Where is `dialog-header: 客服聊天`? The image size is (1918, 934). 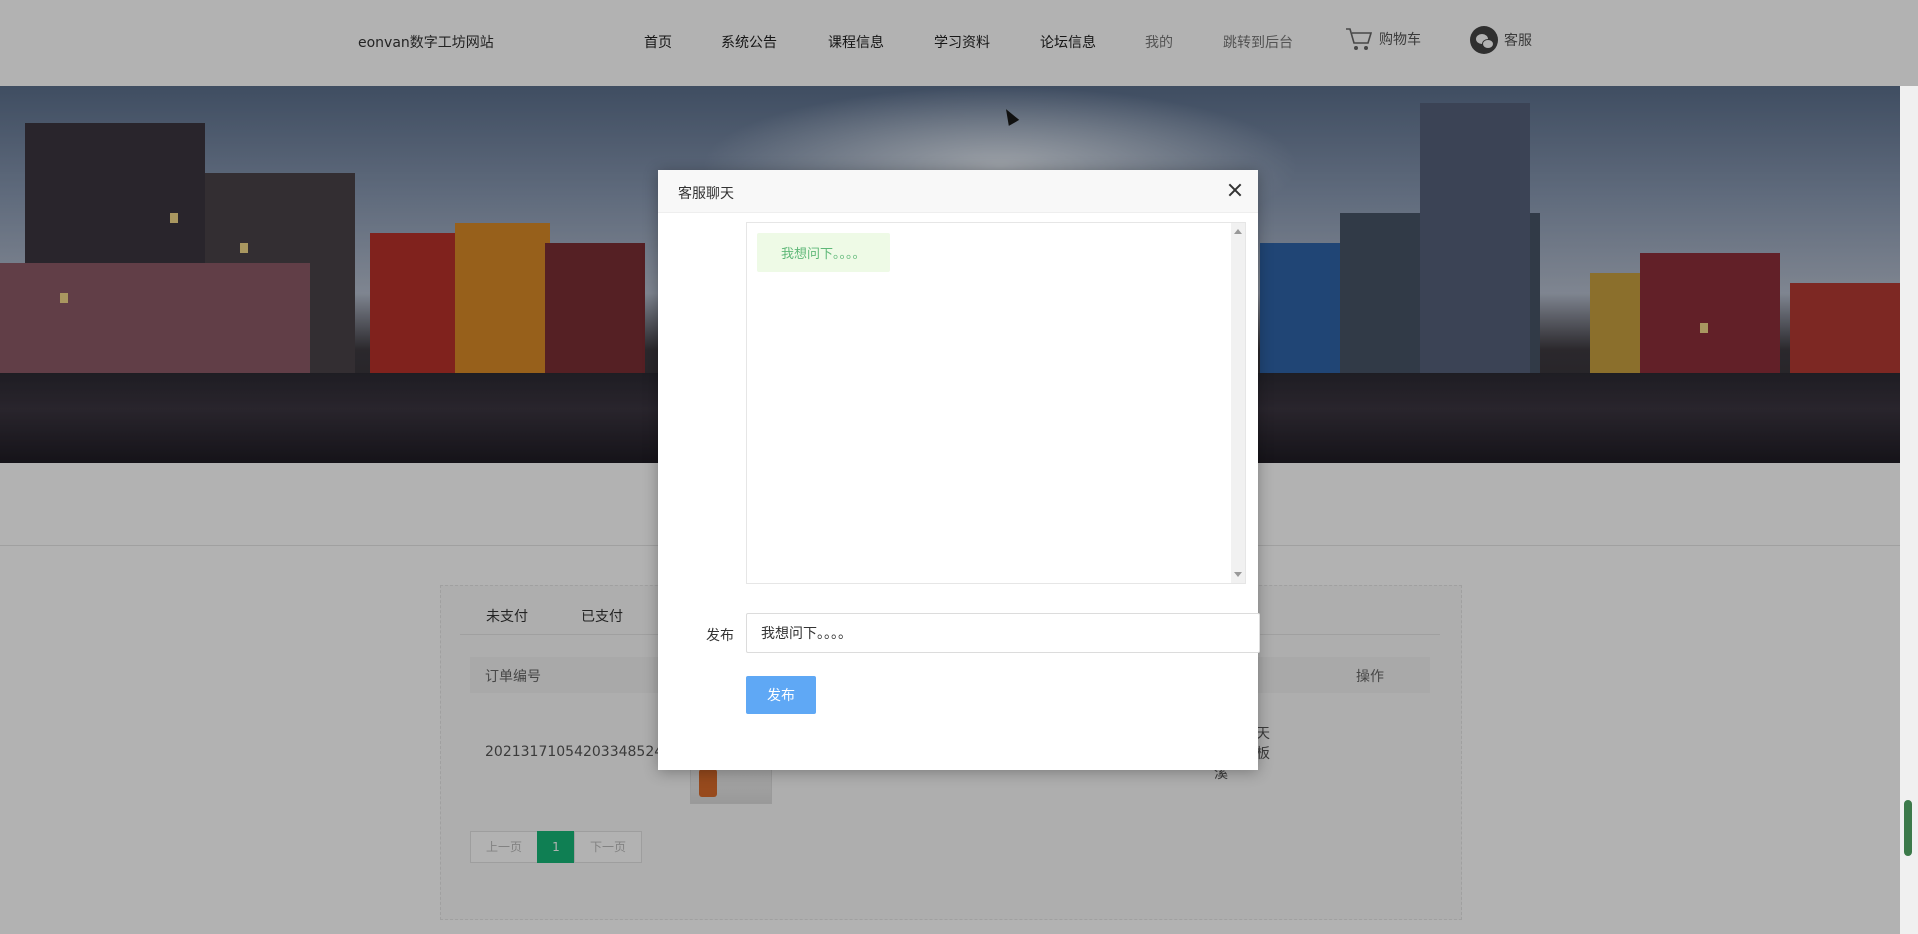
dialog-header: 客服聊天 is located at coordinates (958, 191).